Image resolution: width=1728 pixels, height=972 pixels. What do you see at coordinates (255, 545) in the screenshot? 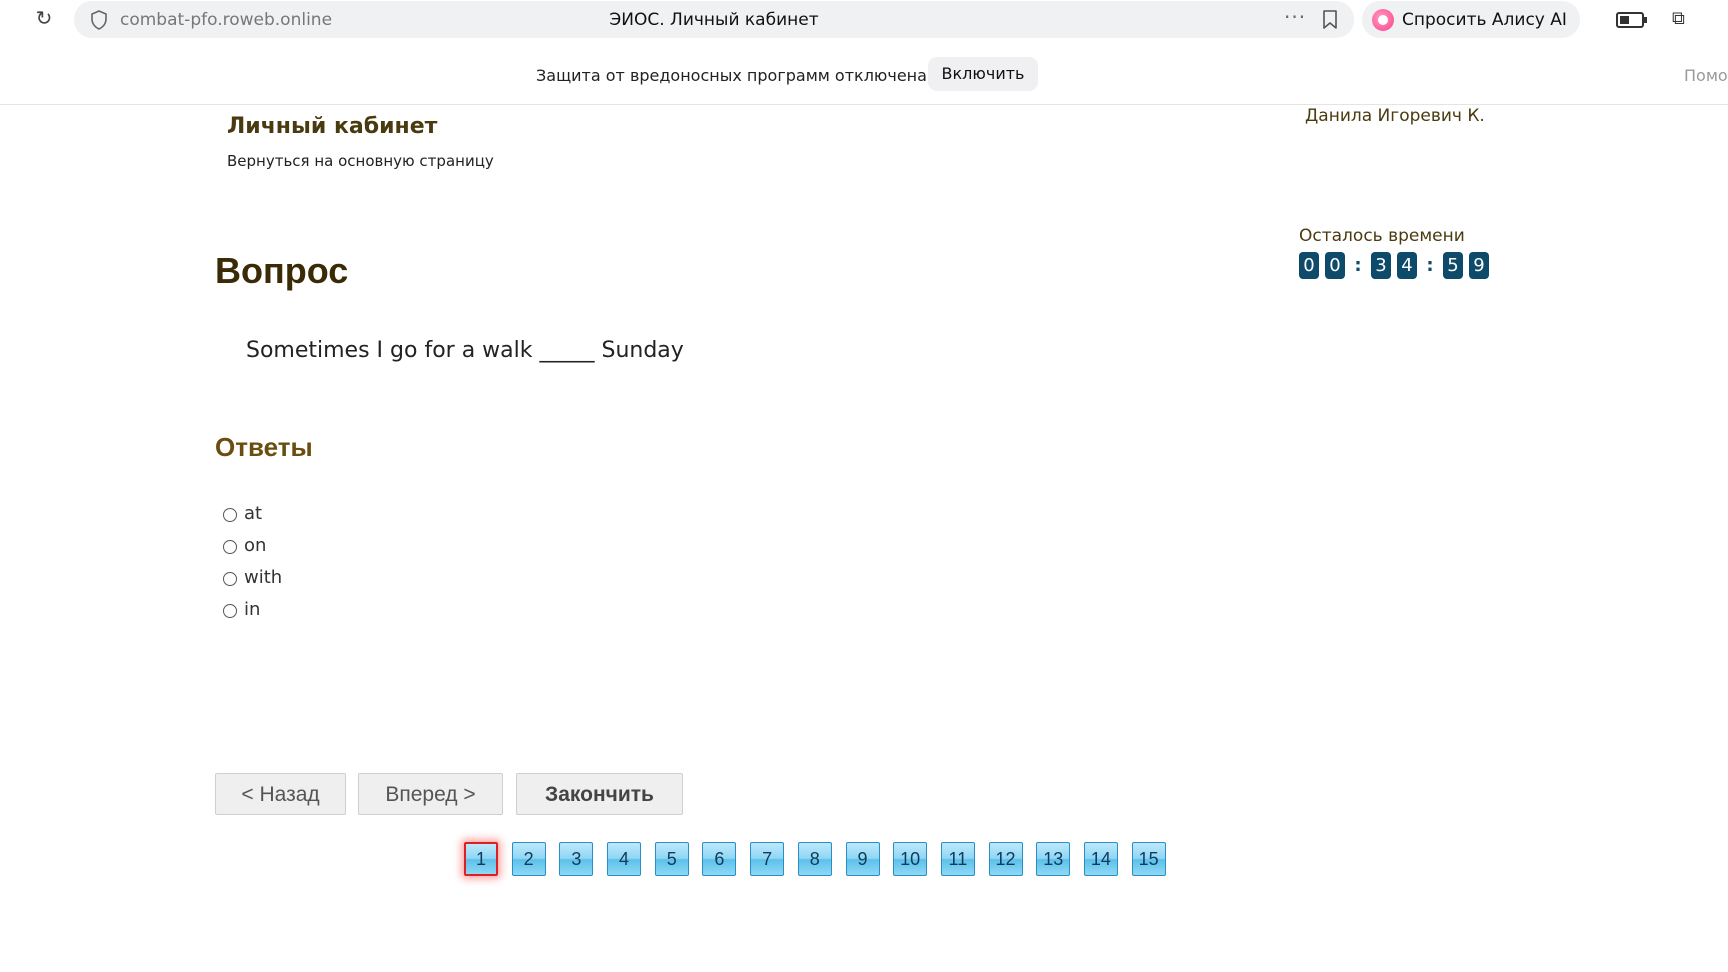
I see `answer-label: on` at bounding box center [255, 545].